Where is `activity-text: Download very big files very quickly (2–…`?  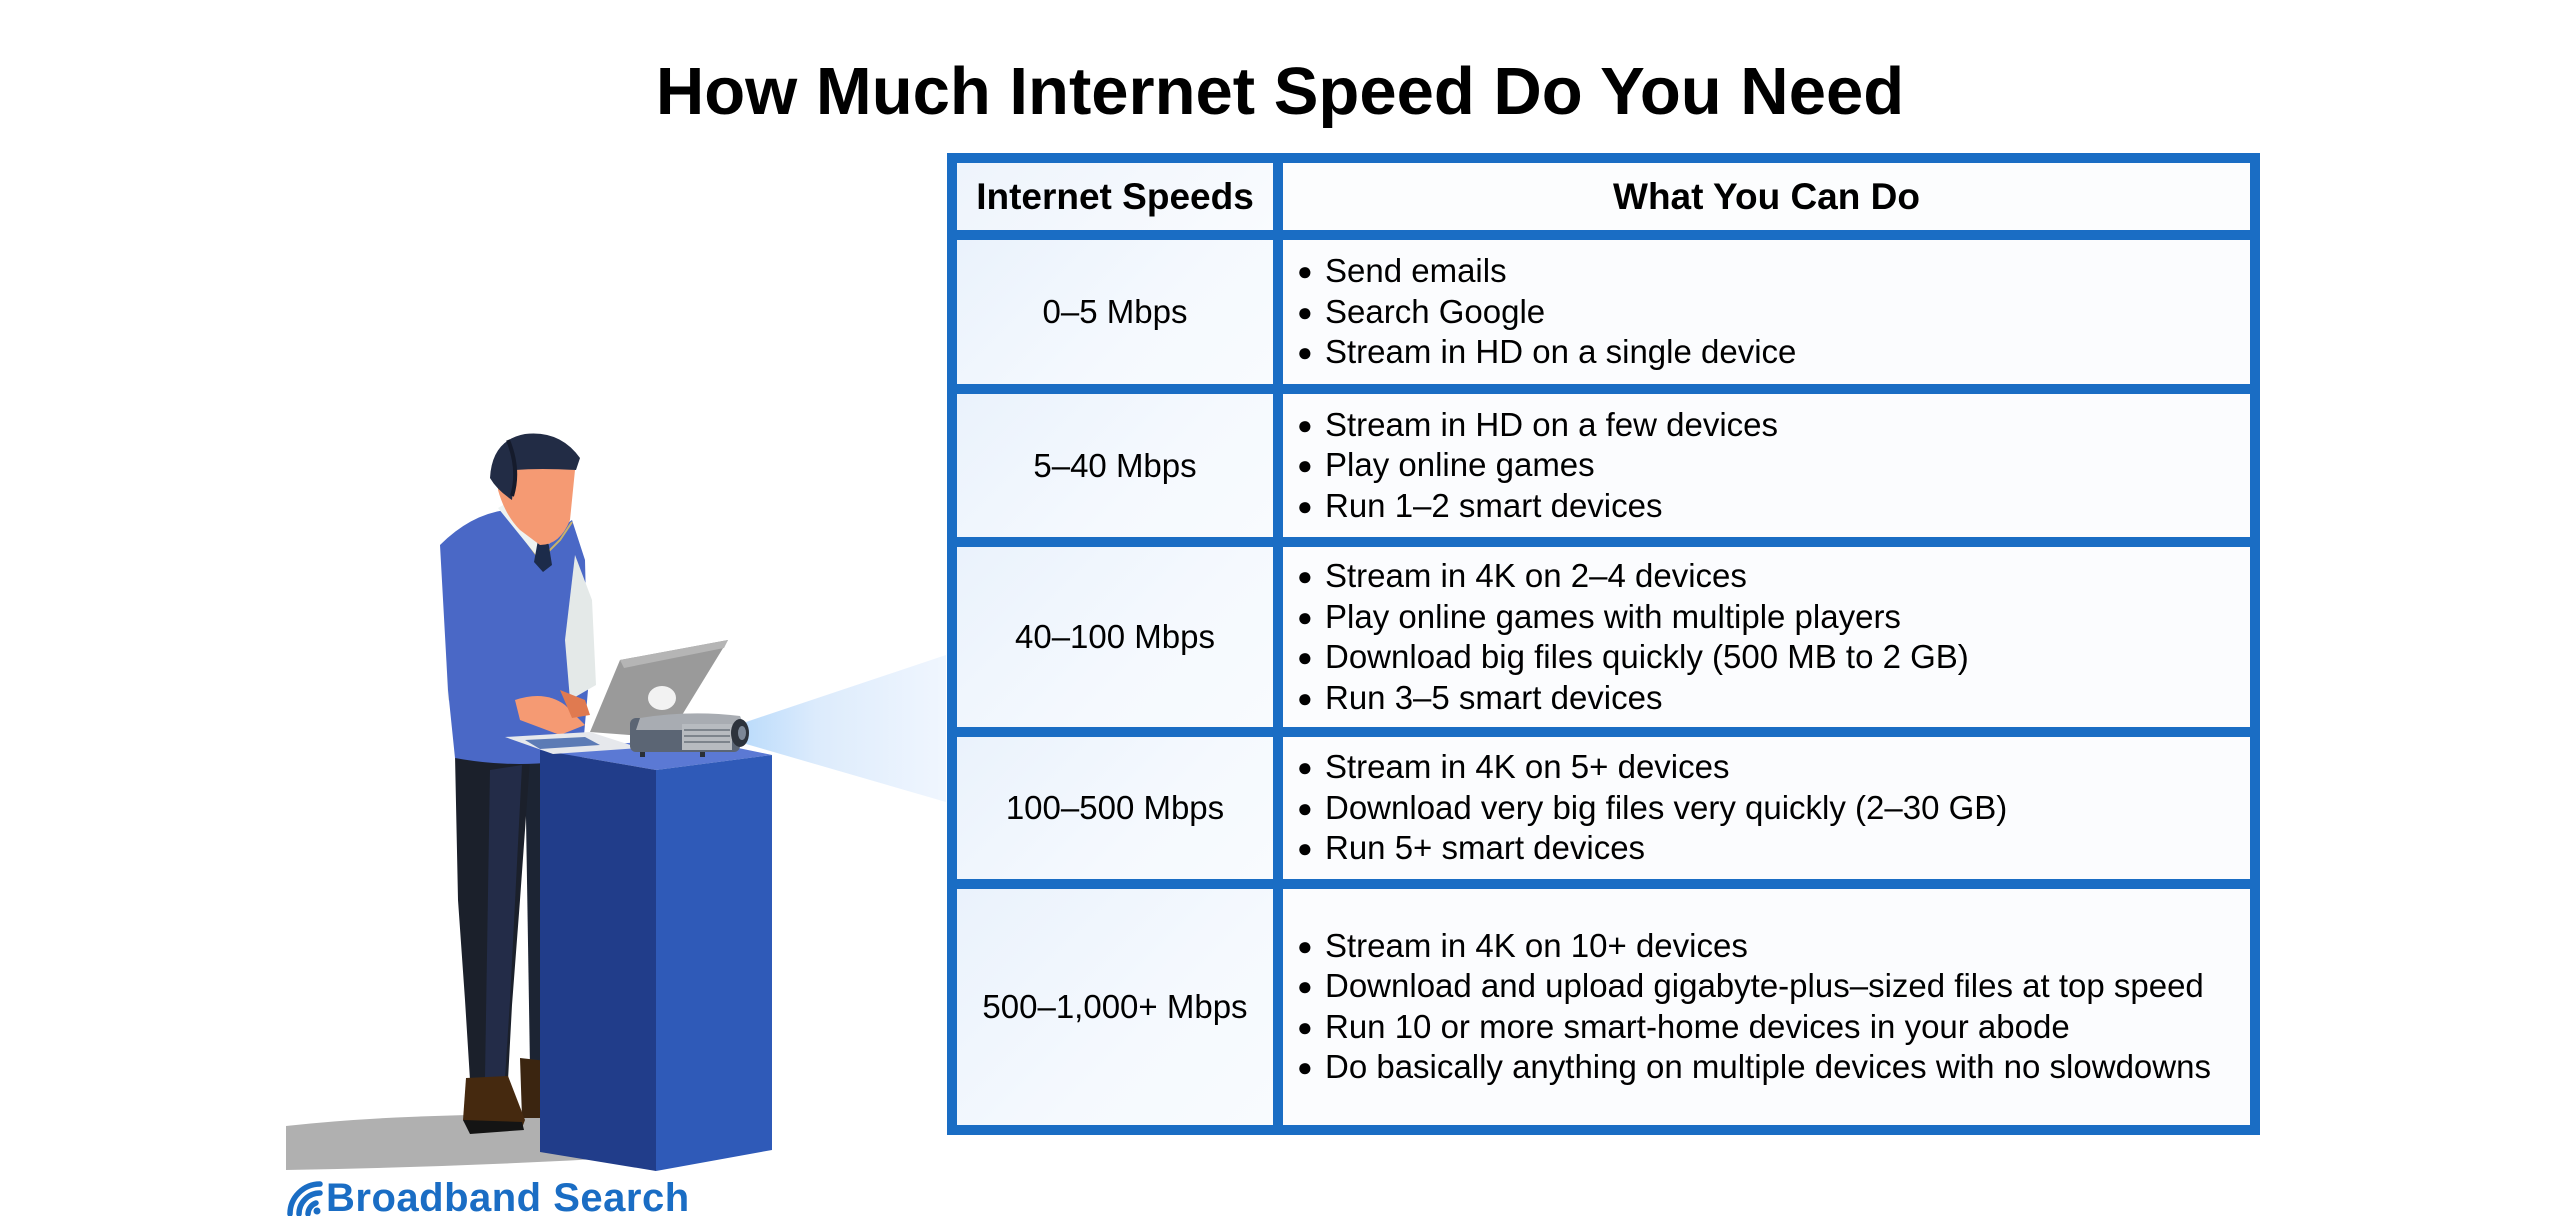
activity-text: Download very big files very quickly (2–… is located at coordinates (1666, 807).